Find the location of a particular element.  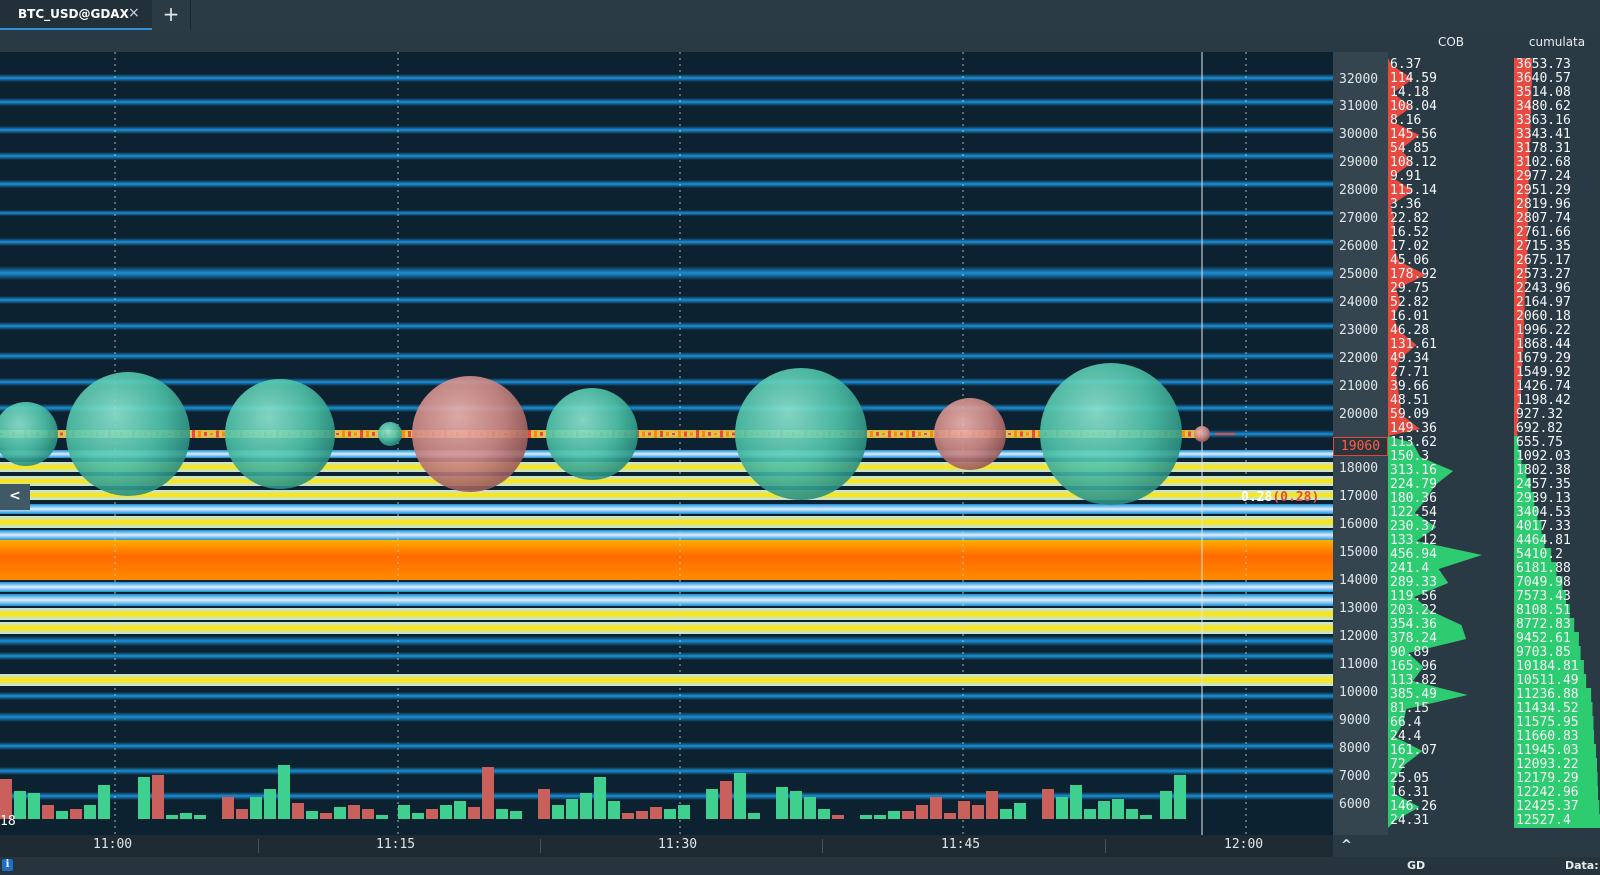

bid-cumulative-value: 11945.03 is located at coordinates (1547, 750).